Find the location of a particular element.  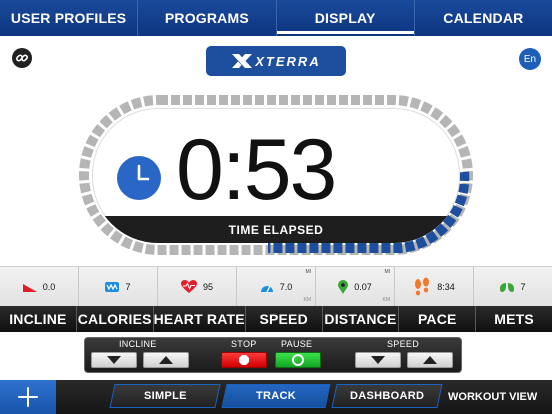

metric-value: 95 is located at coordinates (207, 286).